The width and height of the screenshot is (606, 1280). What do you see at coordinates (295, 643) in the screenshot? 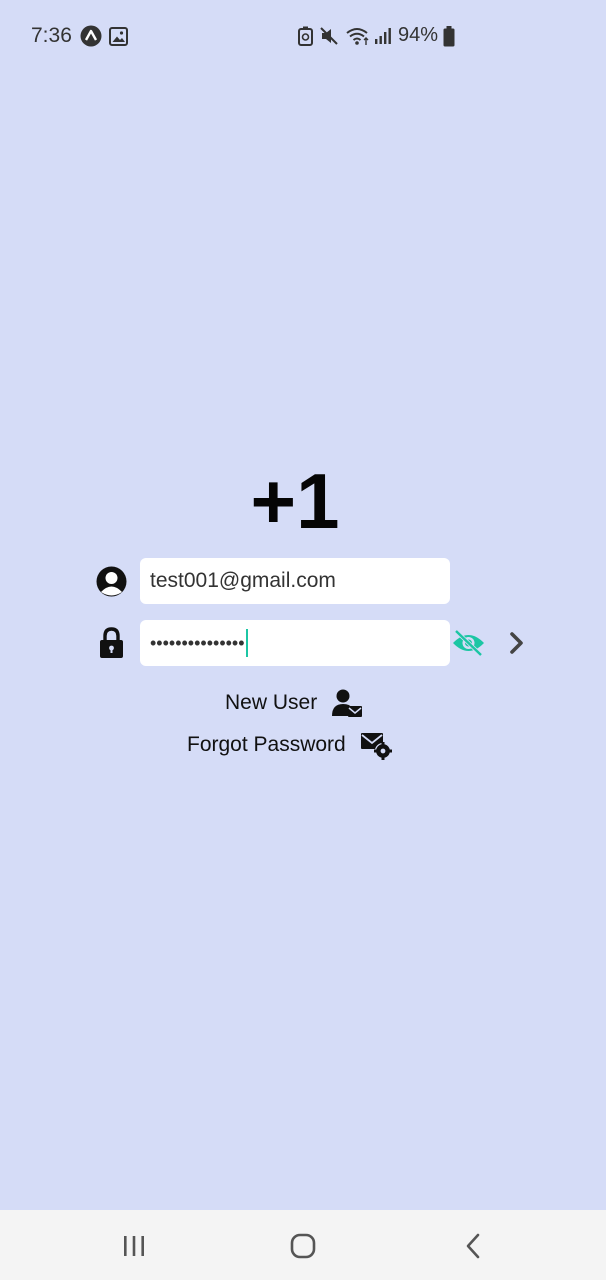
I see `password-input: •••••••••••••••` at bounding box center [295, 643].